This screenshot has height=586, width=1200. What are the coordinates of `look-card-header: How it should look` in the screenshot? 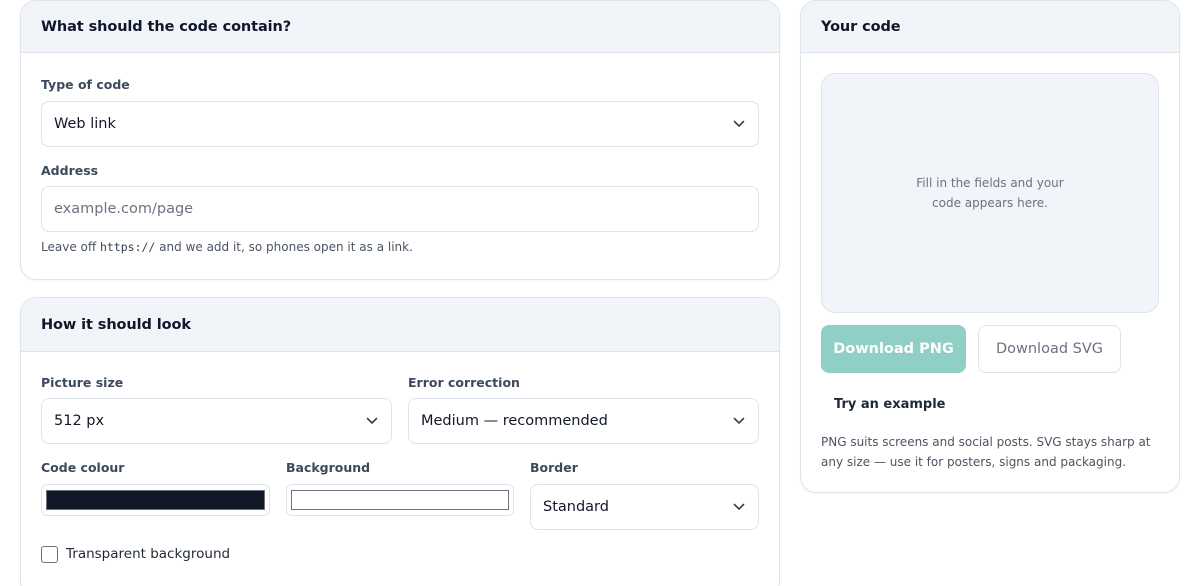 It's located at (400, 325).